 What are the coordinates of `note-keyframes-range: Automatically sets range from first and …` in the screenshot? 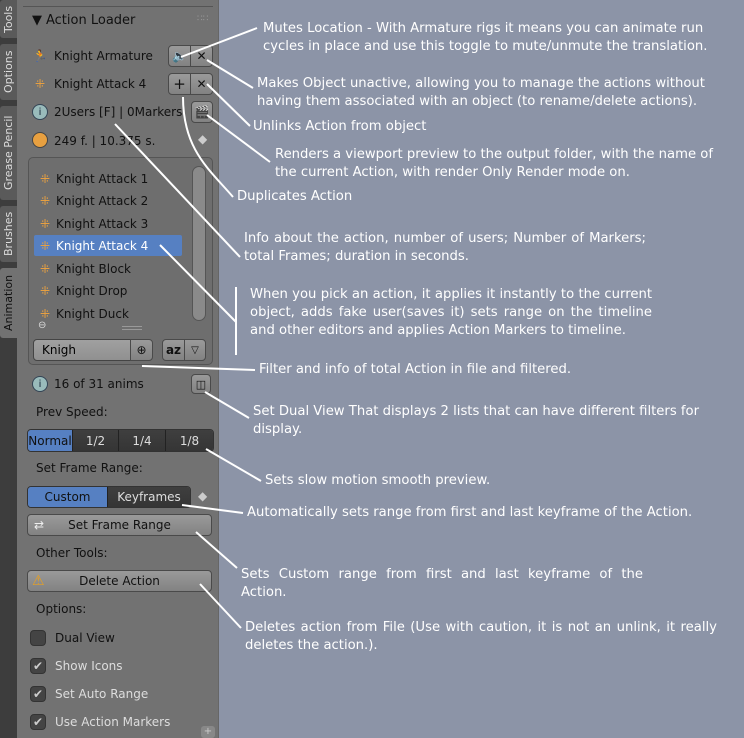 It's located at (470, 512).